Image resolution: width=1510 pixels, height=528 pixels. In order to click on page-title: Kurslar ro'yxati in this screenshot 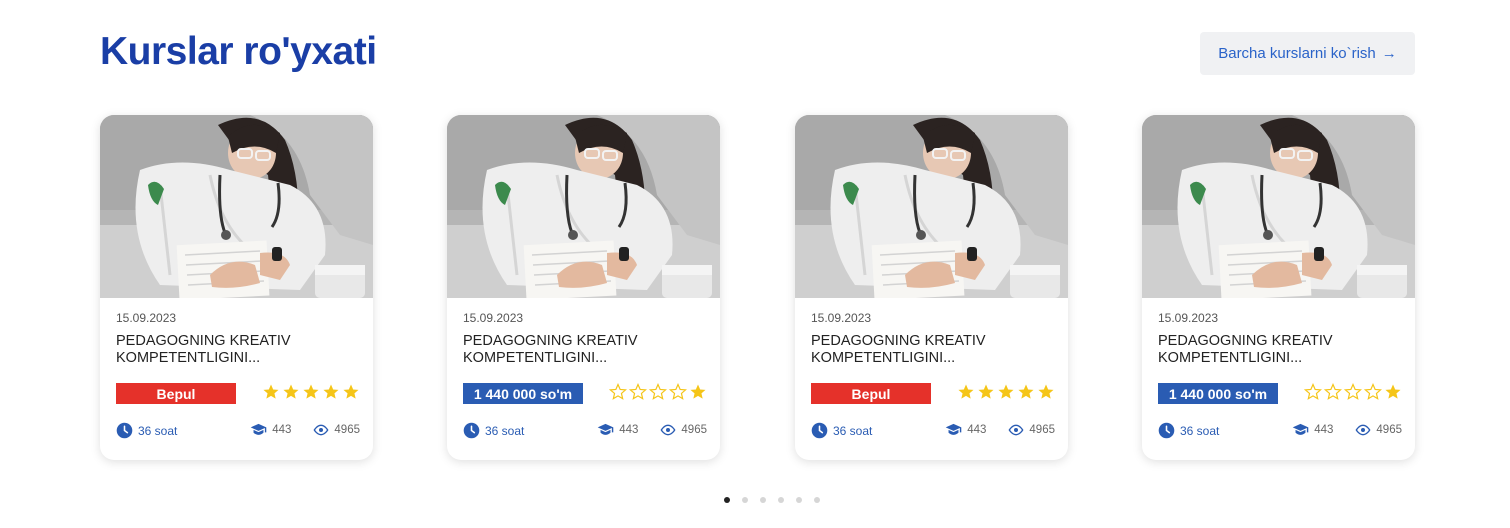, I will do `click(238, 51)`.